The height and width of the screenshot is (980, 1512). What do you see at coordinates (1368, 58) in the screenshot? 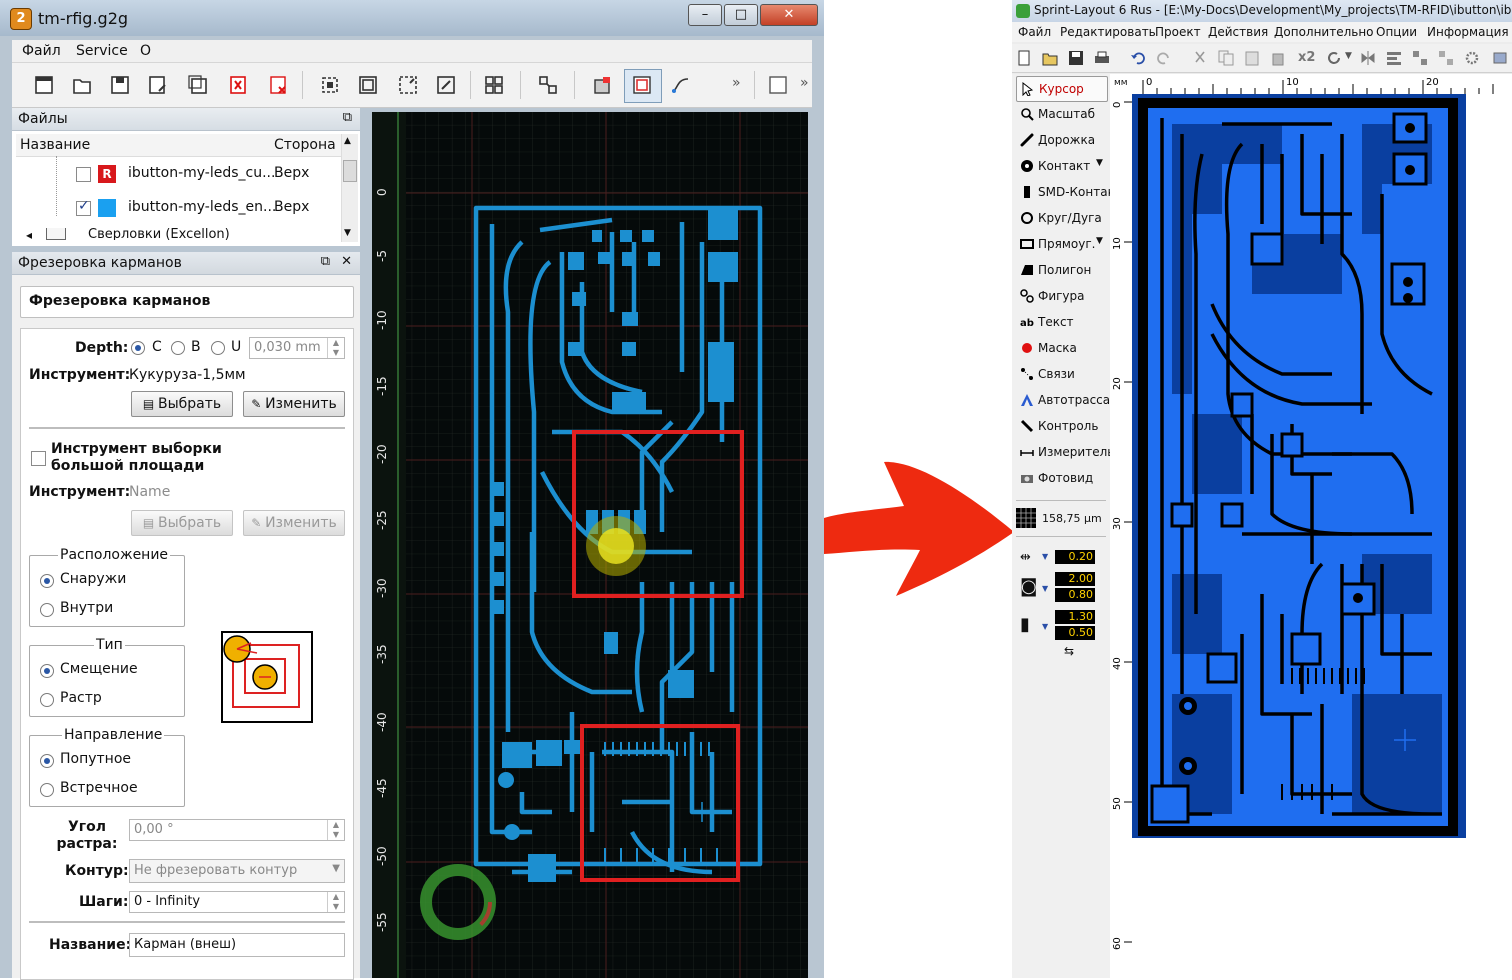
I see `mirror-icon` at bounding box center [1368, 58].